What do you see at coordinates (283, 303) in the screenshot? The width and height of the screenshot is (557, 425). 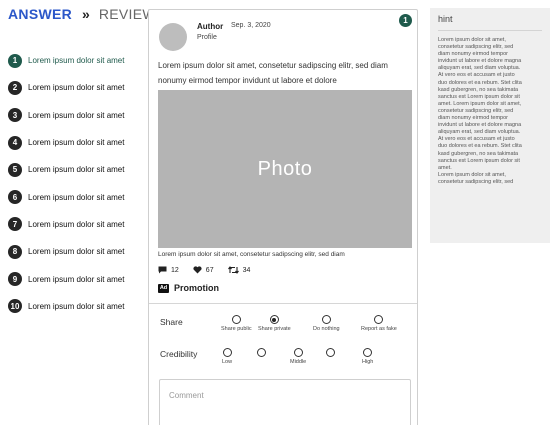 I see `divider` at bounding box center [283, 303].